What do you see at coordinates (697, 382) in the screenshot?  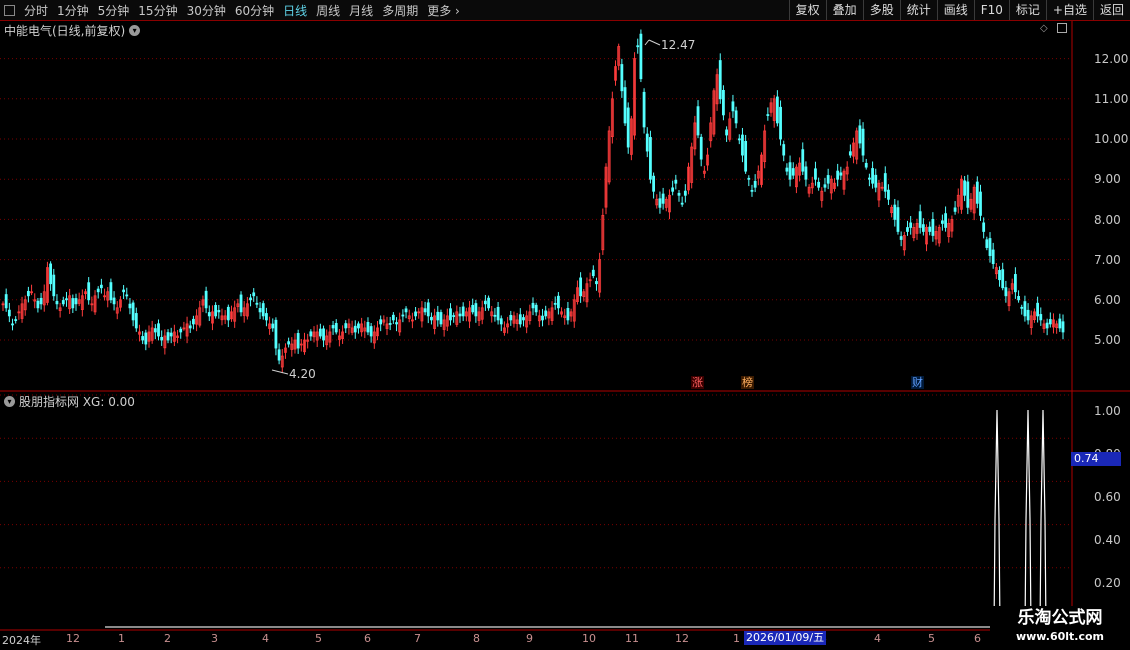 I see `limit-up-tag: 涨` at bounding box center [697, 382].